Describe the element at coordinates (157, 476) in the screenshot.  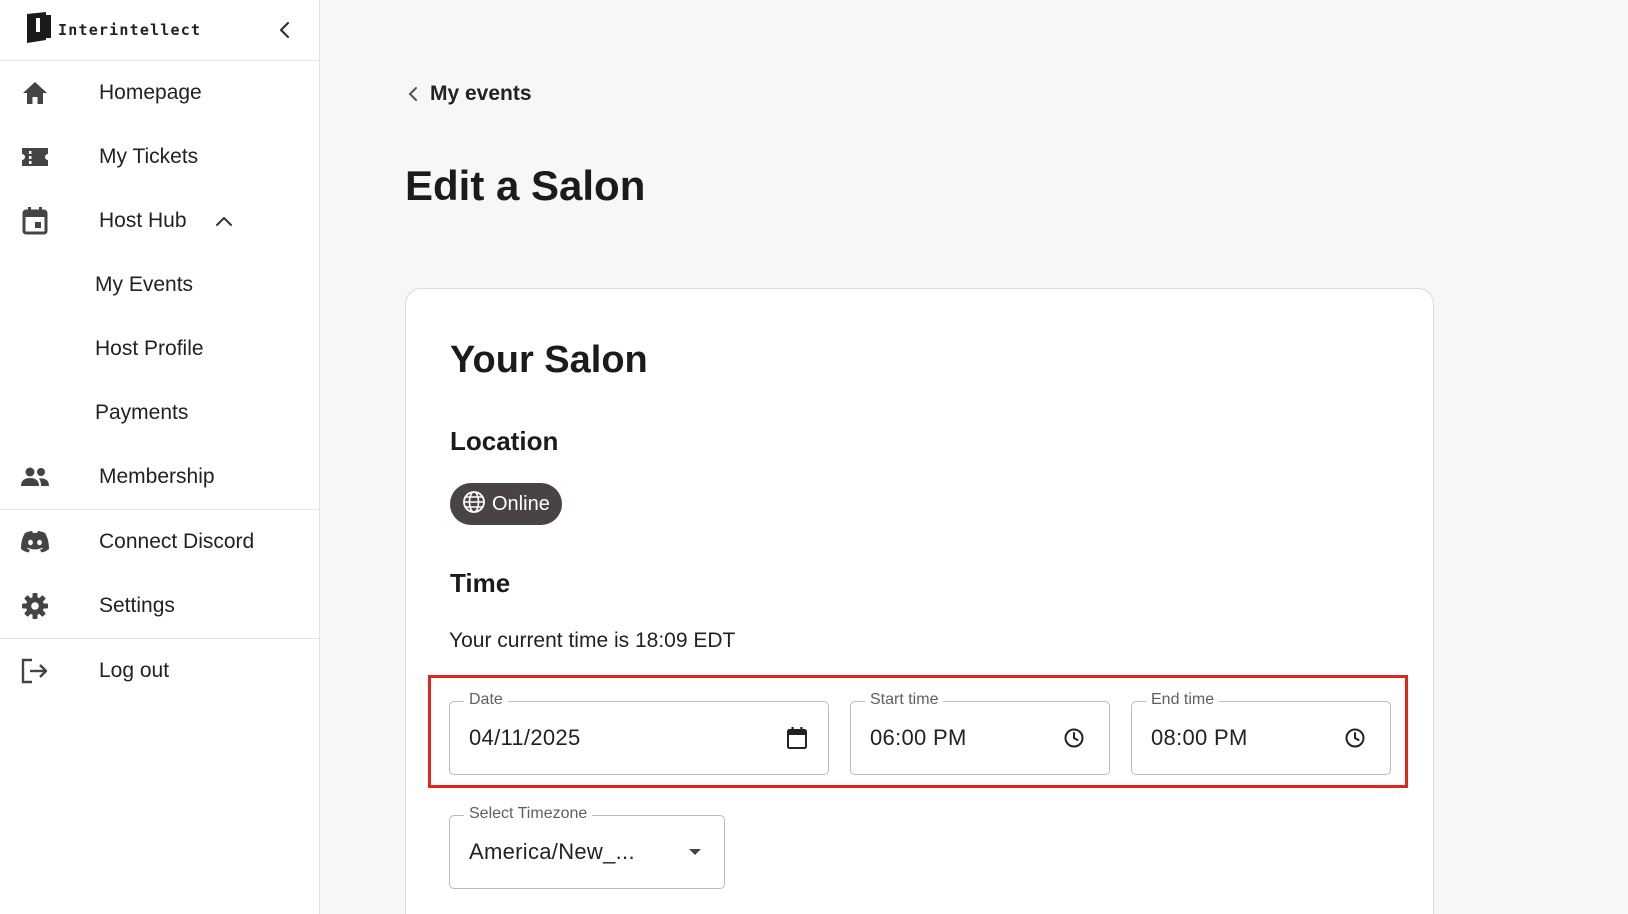
I see `sidebar-item-label: Membership` at that location.